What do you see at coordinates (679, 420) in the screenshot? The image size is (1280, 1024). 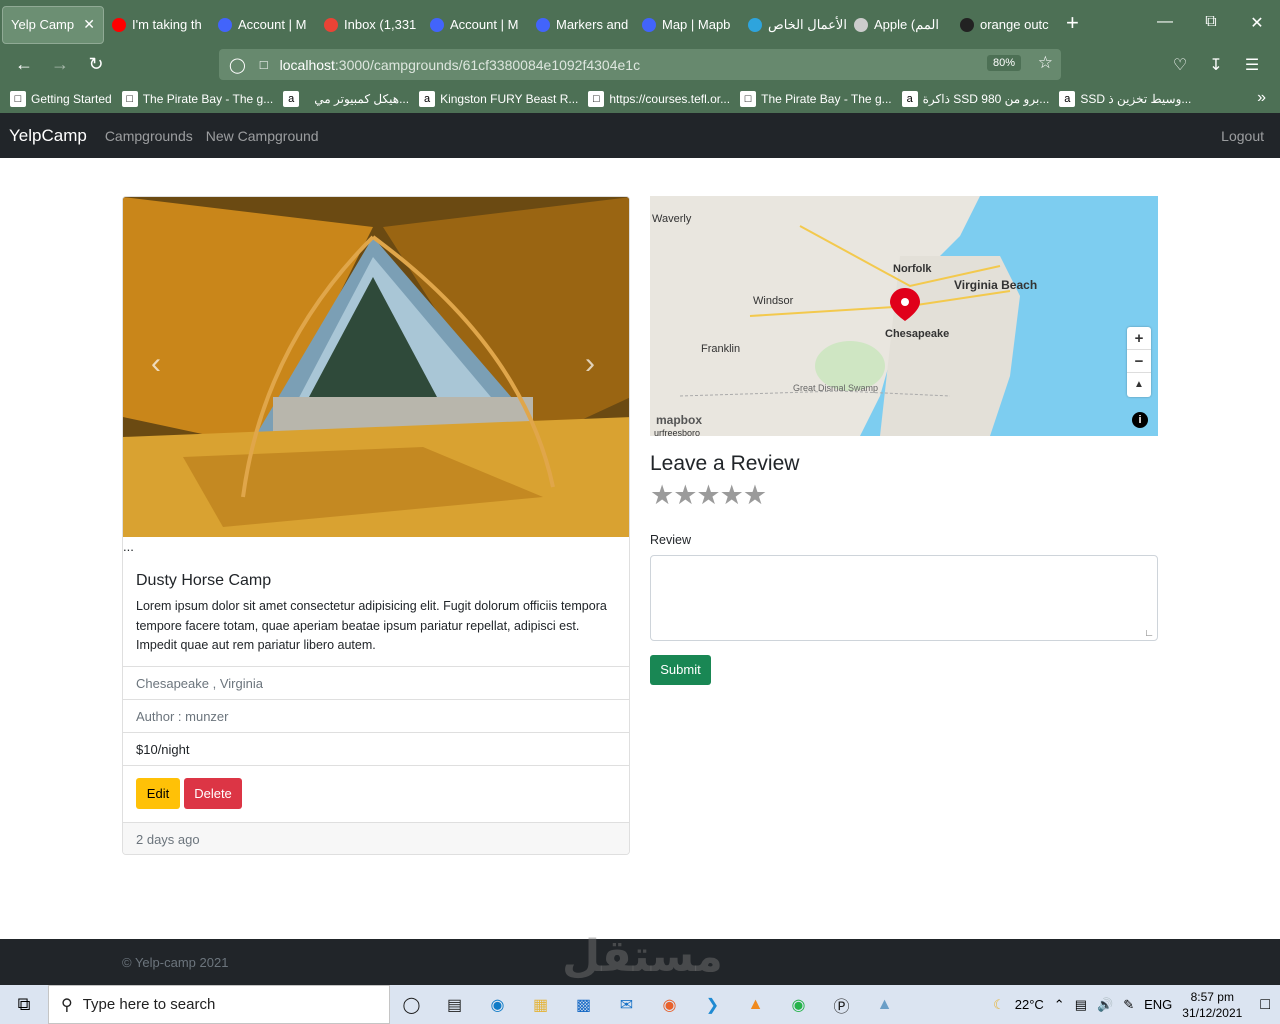 I see `mapbox-logo: mapbox` at bounding box center [679, 420].